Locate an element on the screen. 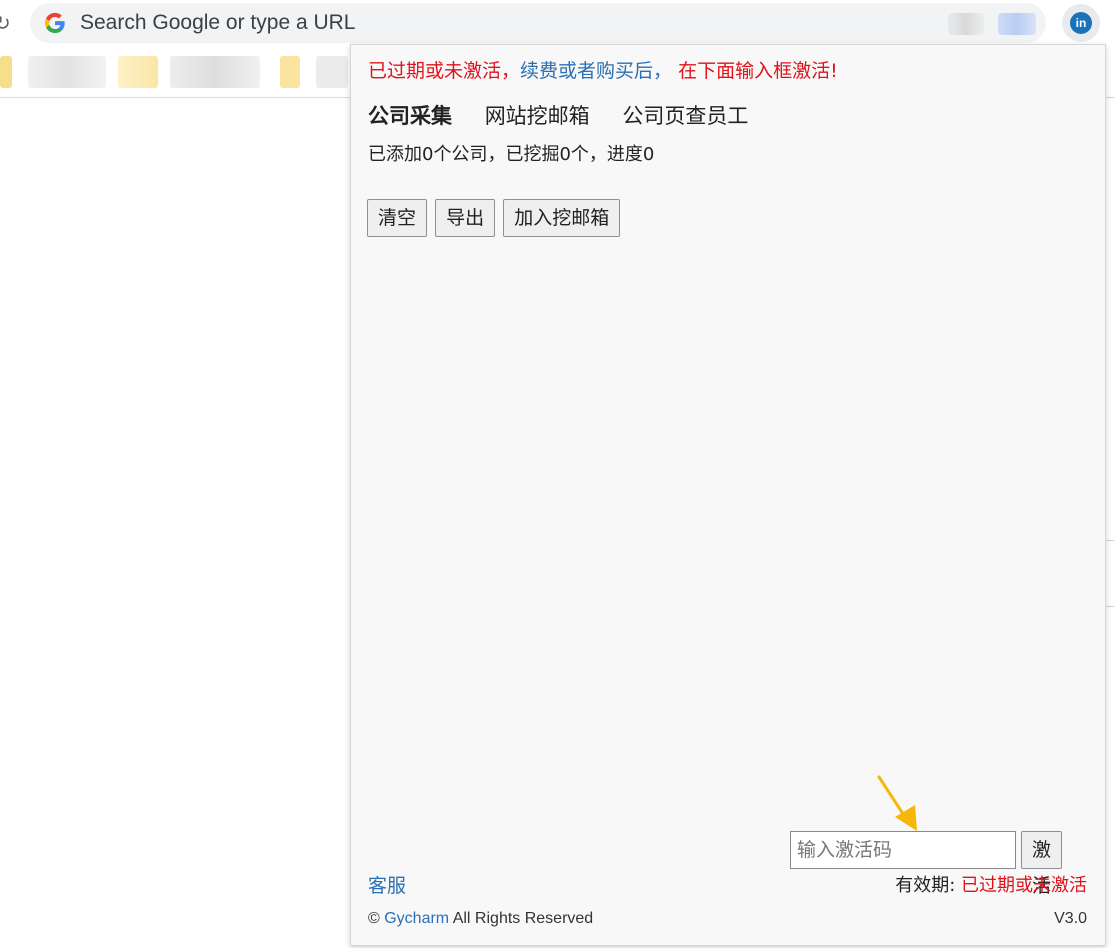 This screenshot has width=1114, height=948. brand-link: Gycharm is located at coordinates (416, 918).